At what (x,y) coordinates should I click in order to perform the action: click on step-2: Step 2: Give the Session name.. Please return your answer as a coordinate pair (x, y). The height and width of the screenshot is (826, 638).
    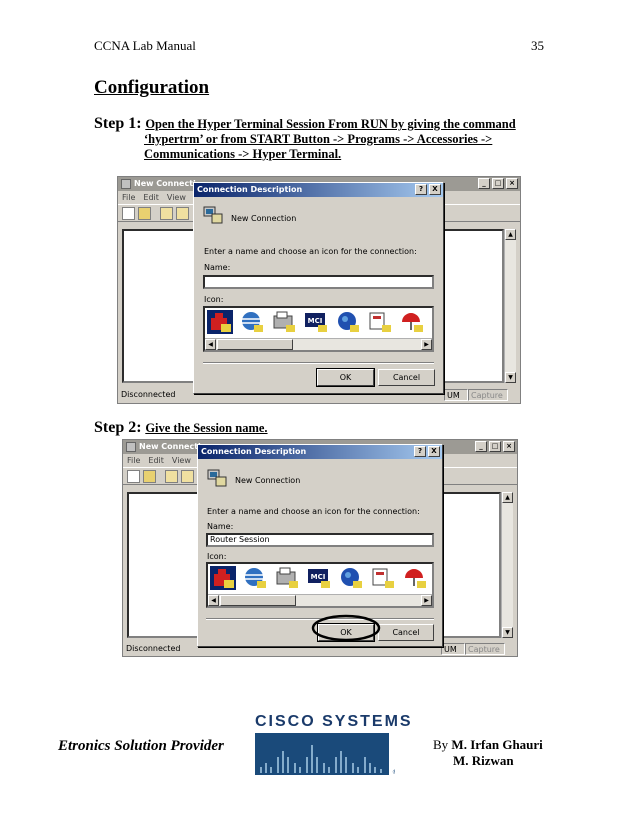
    Looking at the image, I should click on (181, 428).